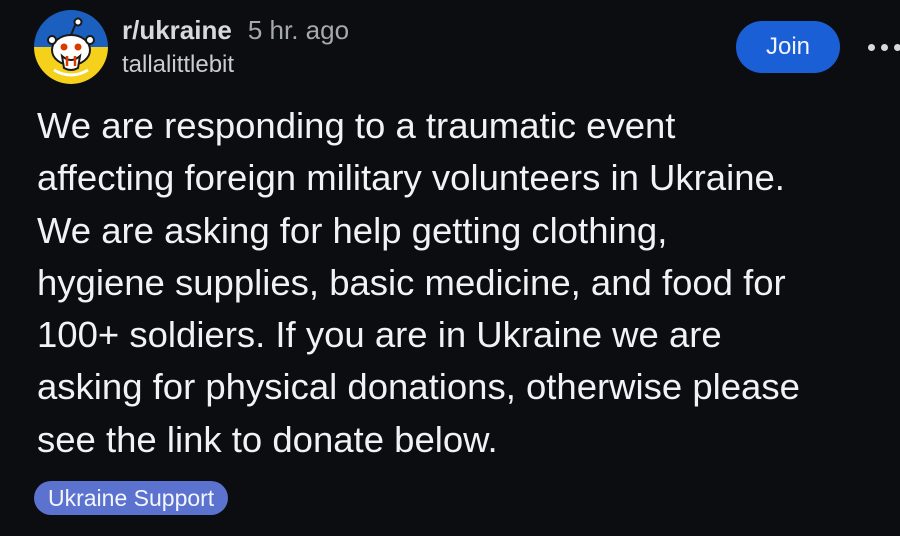 The width and height of the screenshot is (900, 536). What do you see at coordinates (235, 47) in the screenshot?
I see `post-meta: r/ukraine 5 hr. ago tallalittlebit` at bounding box center [235, 47].